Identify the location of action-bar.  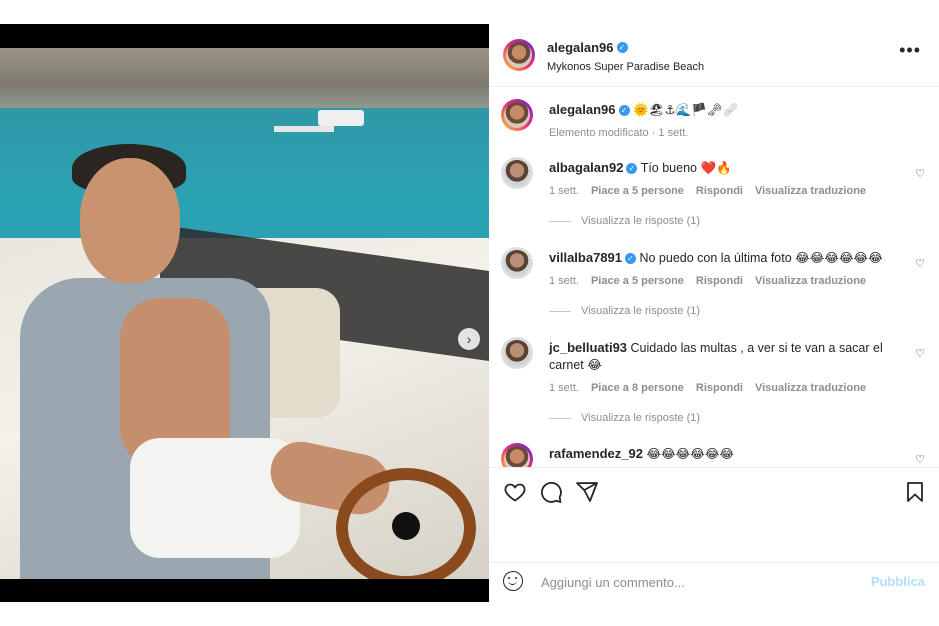
(714, 491).